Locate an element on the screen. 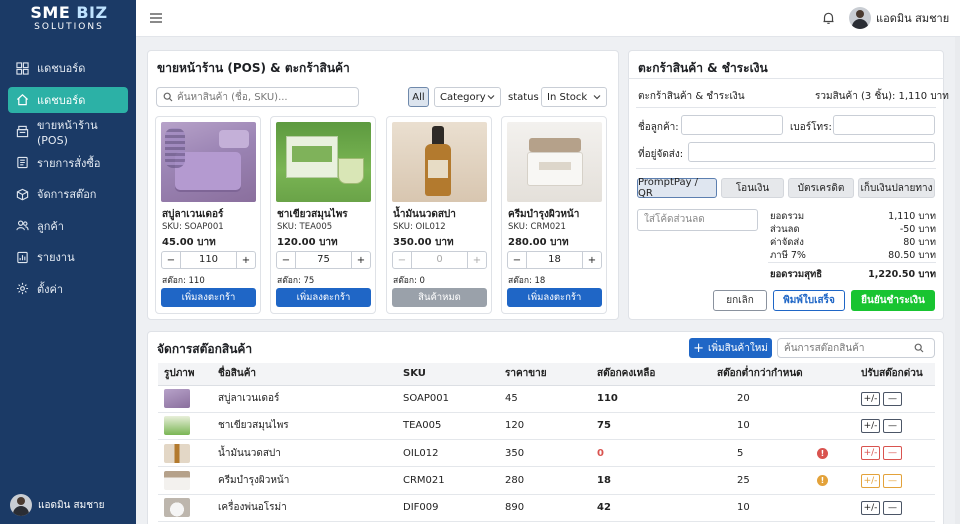  cart-total-items: รวมสินค้า (3 ชิ้น): 1,110 บาท is located at coordinates (882, 96).